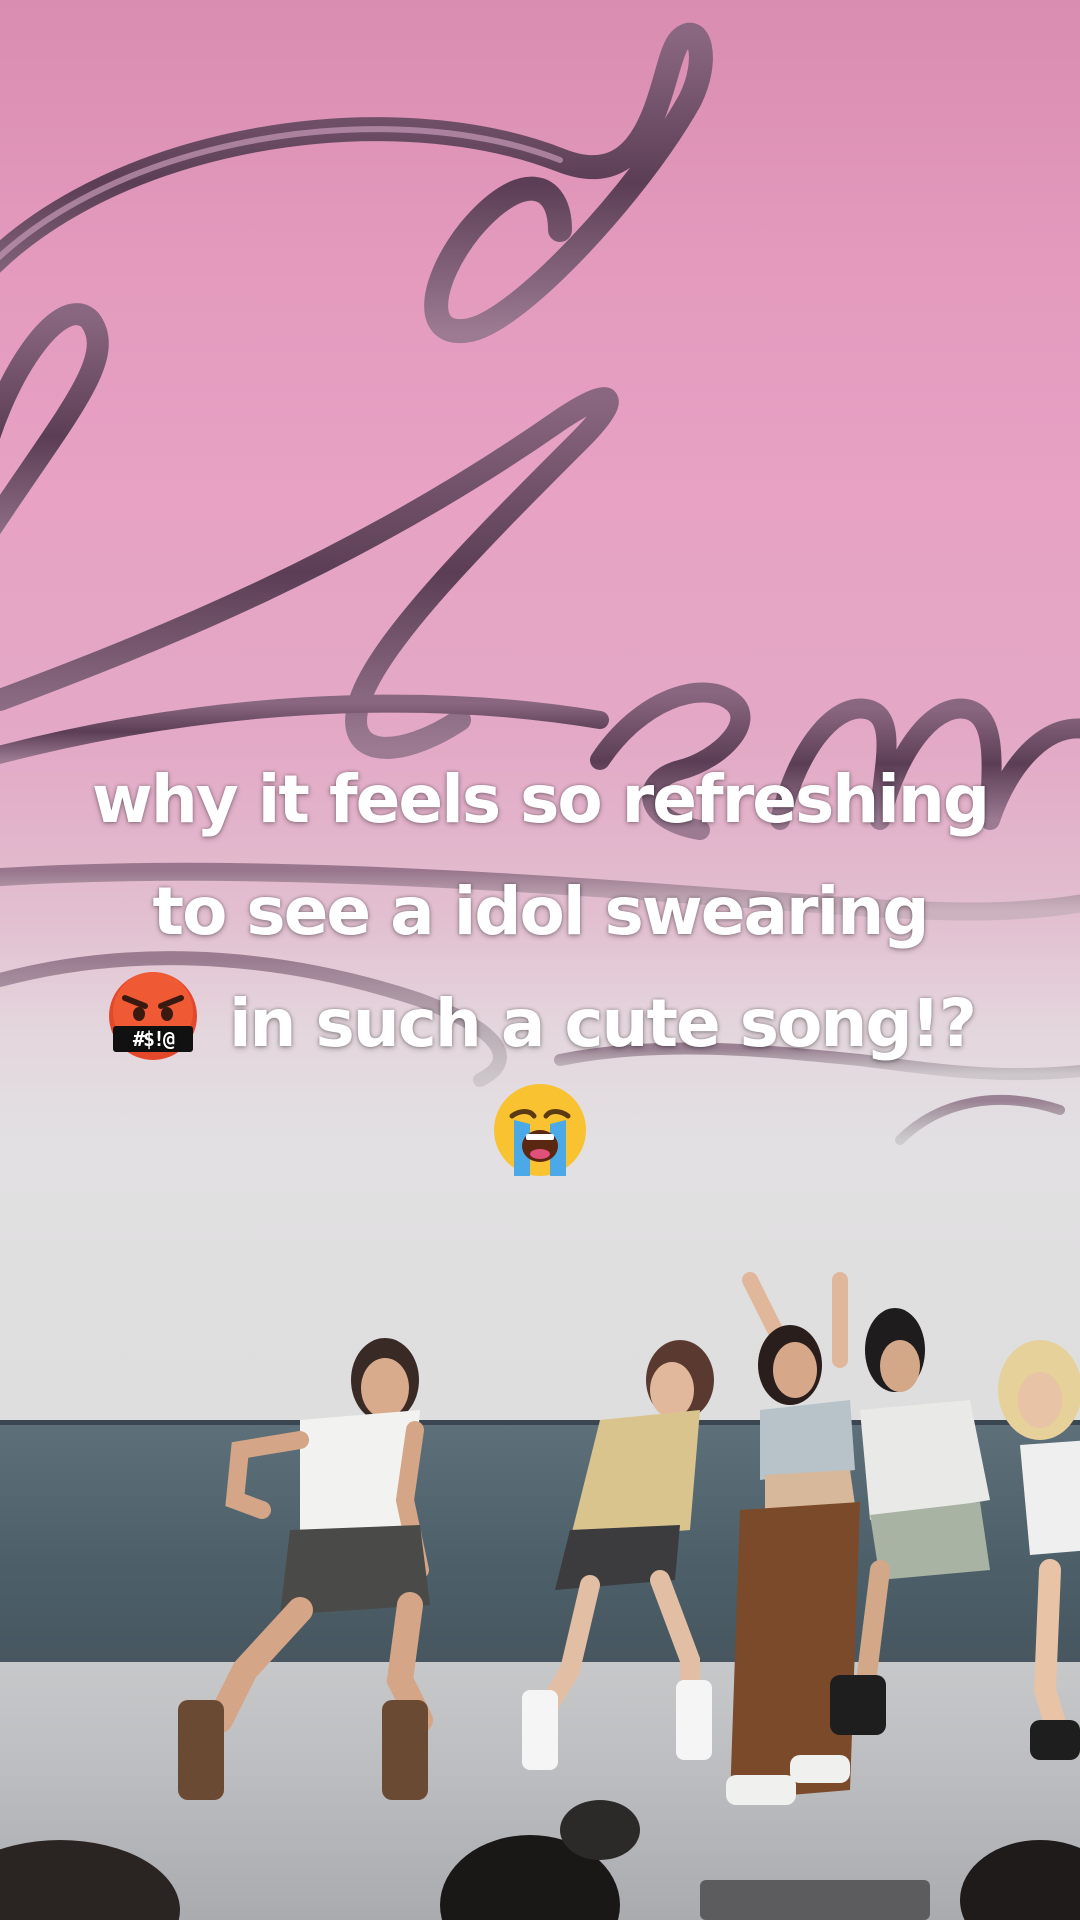 The width and height of the screenshot is (1080, 1920). What do you see at coordinates (1039, 1550) in the screenshot?
I see `dancer-right` at bounding box center [1039, 1550].